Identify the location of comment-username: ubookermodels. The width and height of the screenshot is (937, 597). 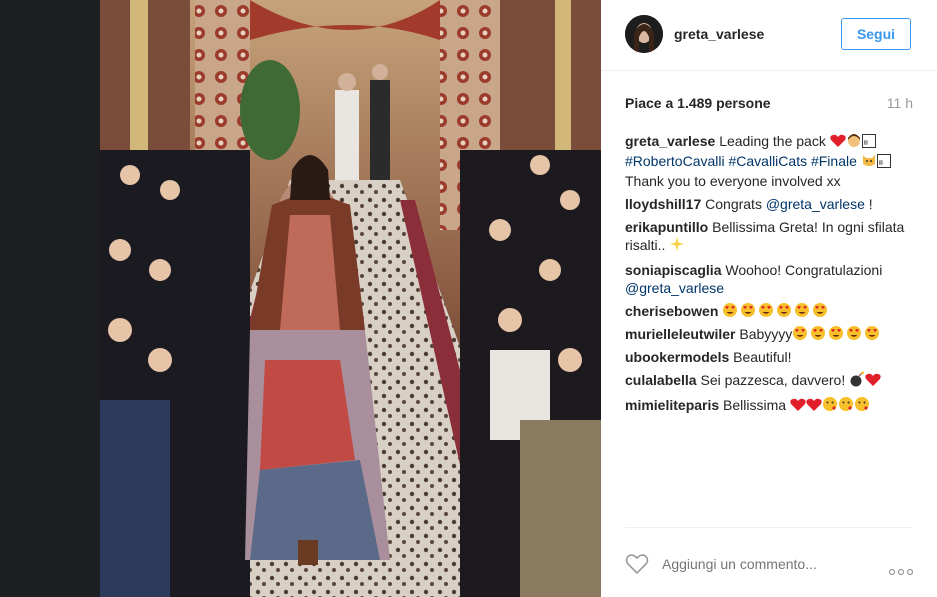
(677, 357).